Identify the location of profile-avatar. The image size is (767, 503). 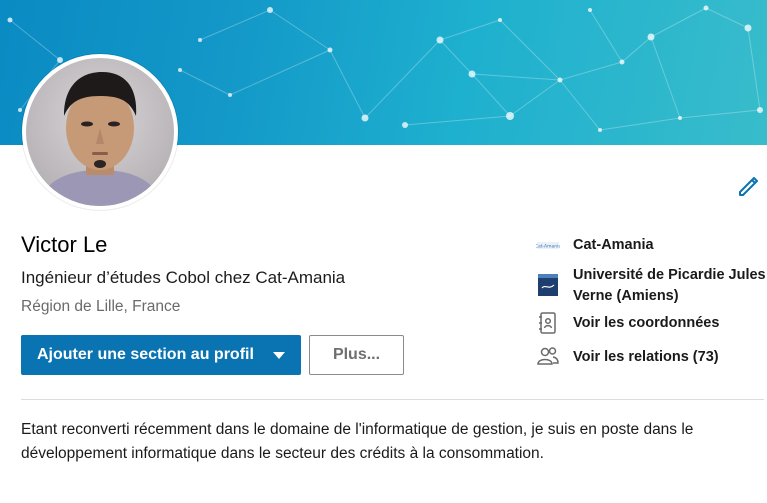
(100, 132).